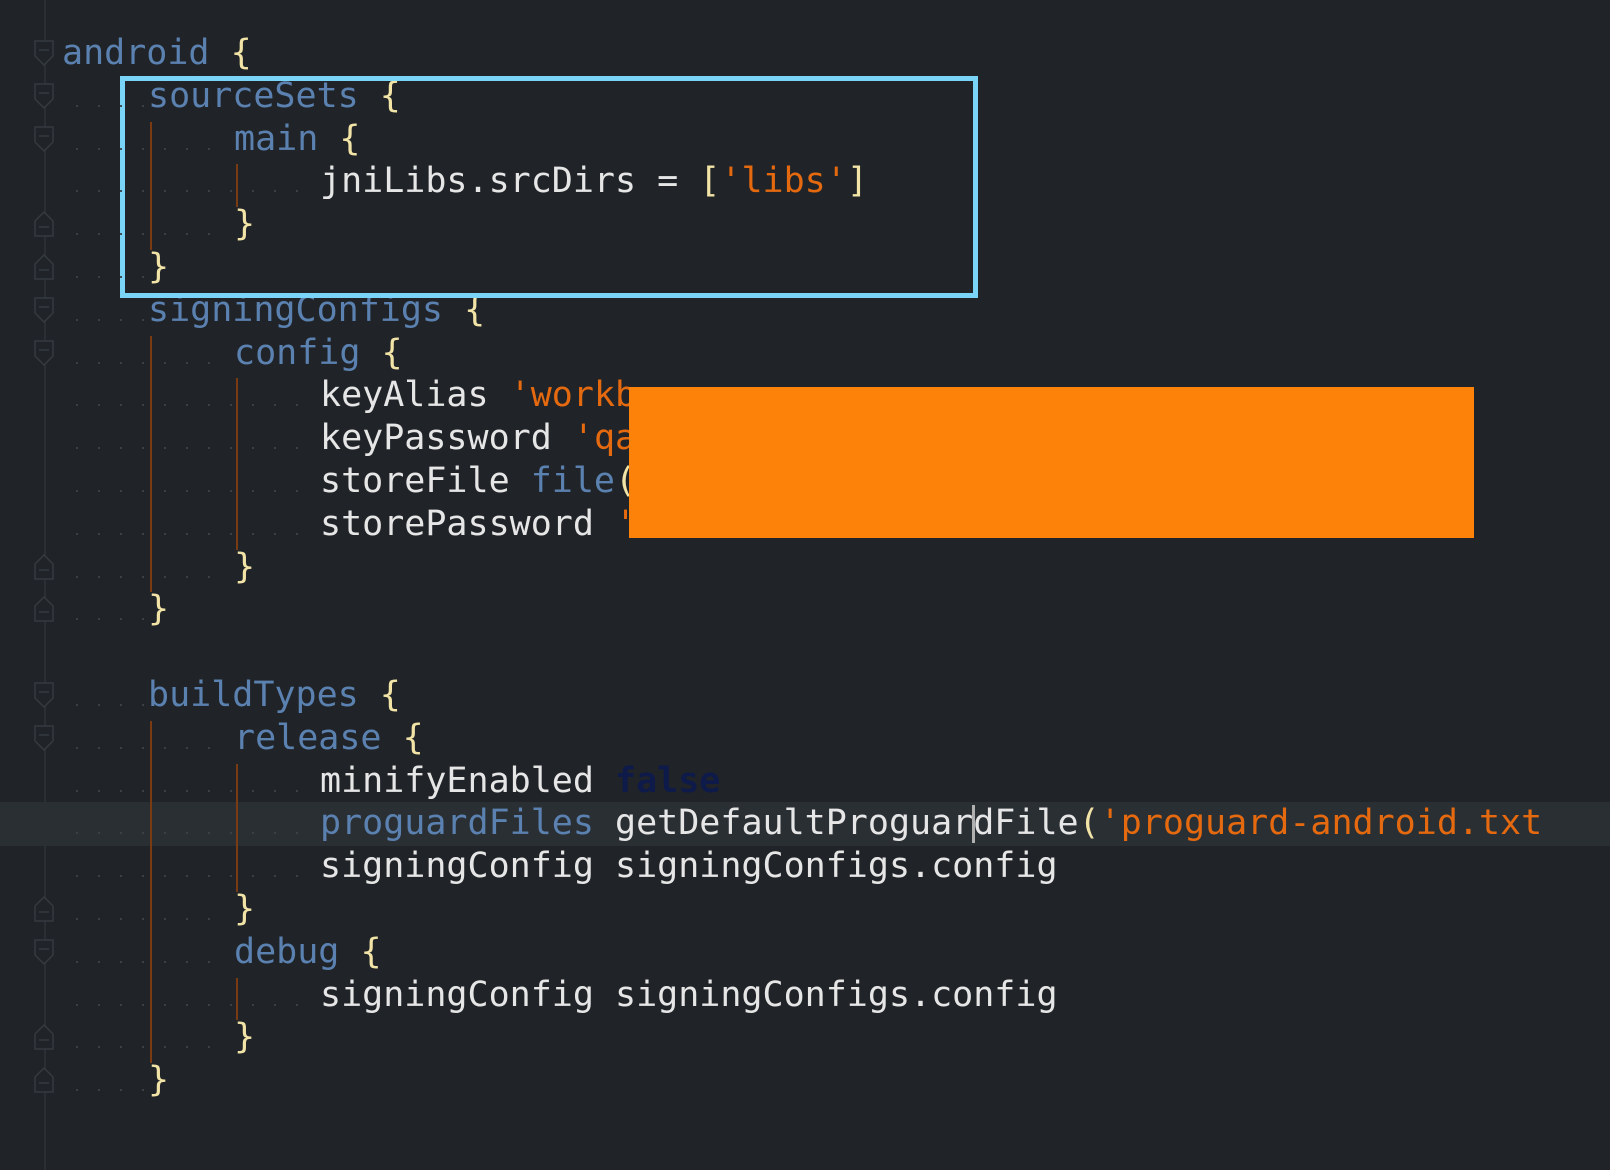 The image size is (1610, 1170). I want to click on code-token: android, so click(136, 53).